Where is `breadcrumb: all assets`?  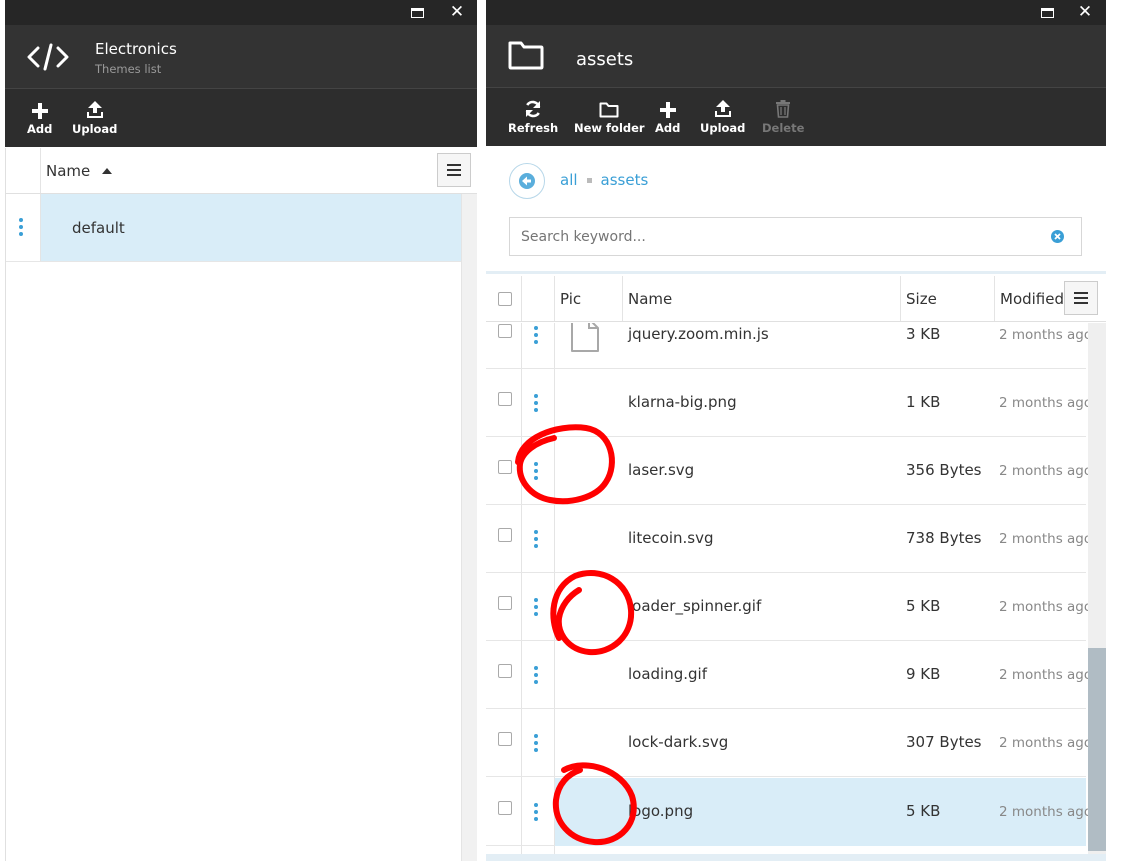 breadcrumb: all assets is located at coordinates (604, 180).